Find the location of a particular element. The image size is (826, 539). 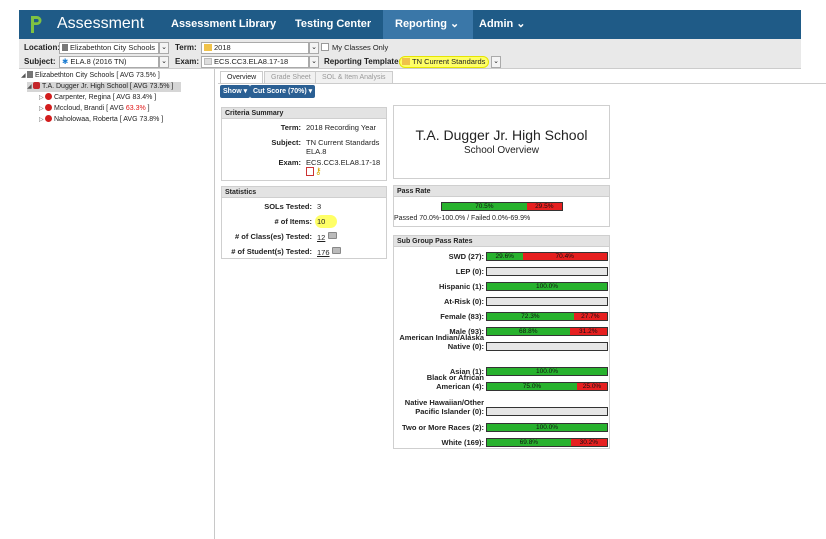

subgroup-label: Hispanic (1): is located at coordinates (461, 286).